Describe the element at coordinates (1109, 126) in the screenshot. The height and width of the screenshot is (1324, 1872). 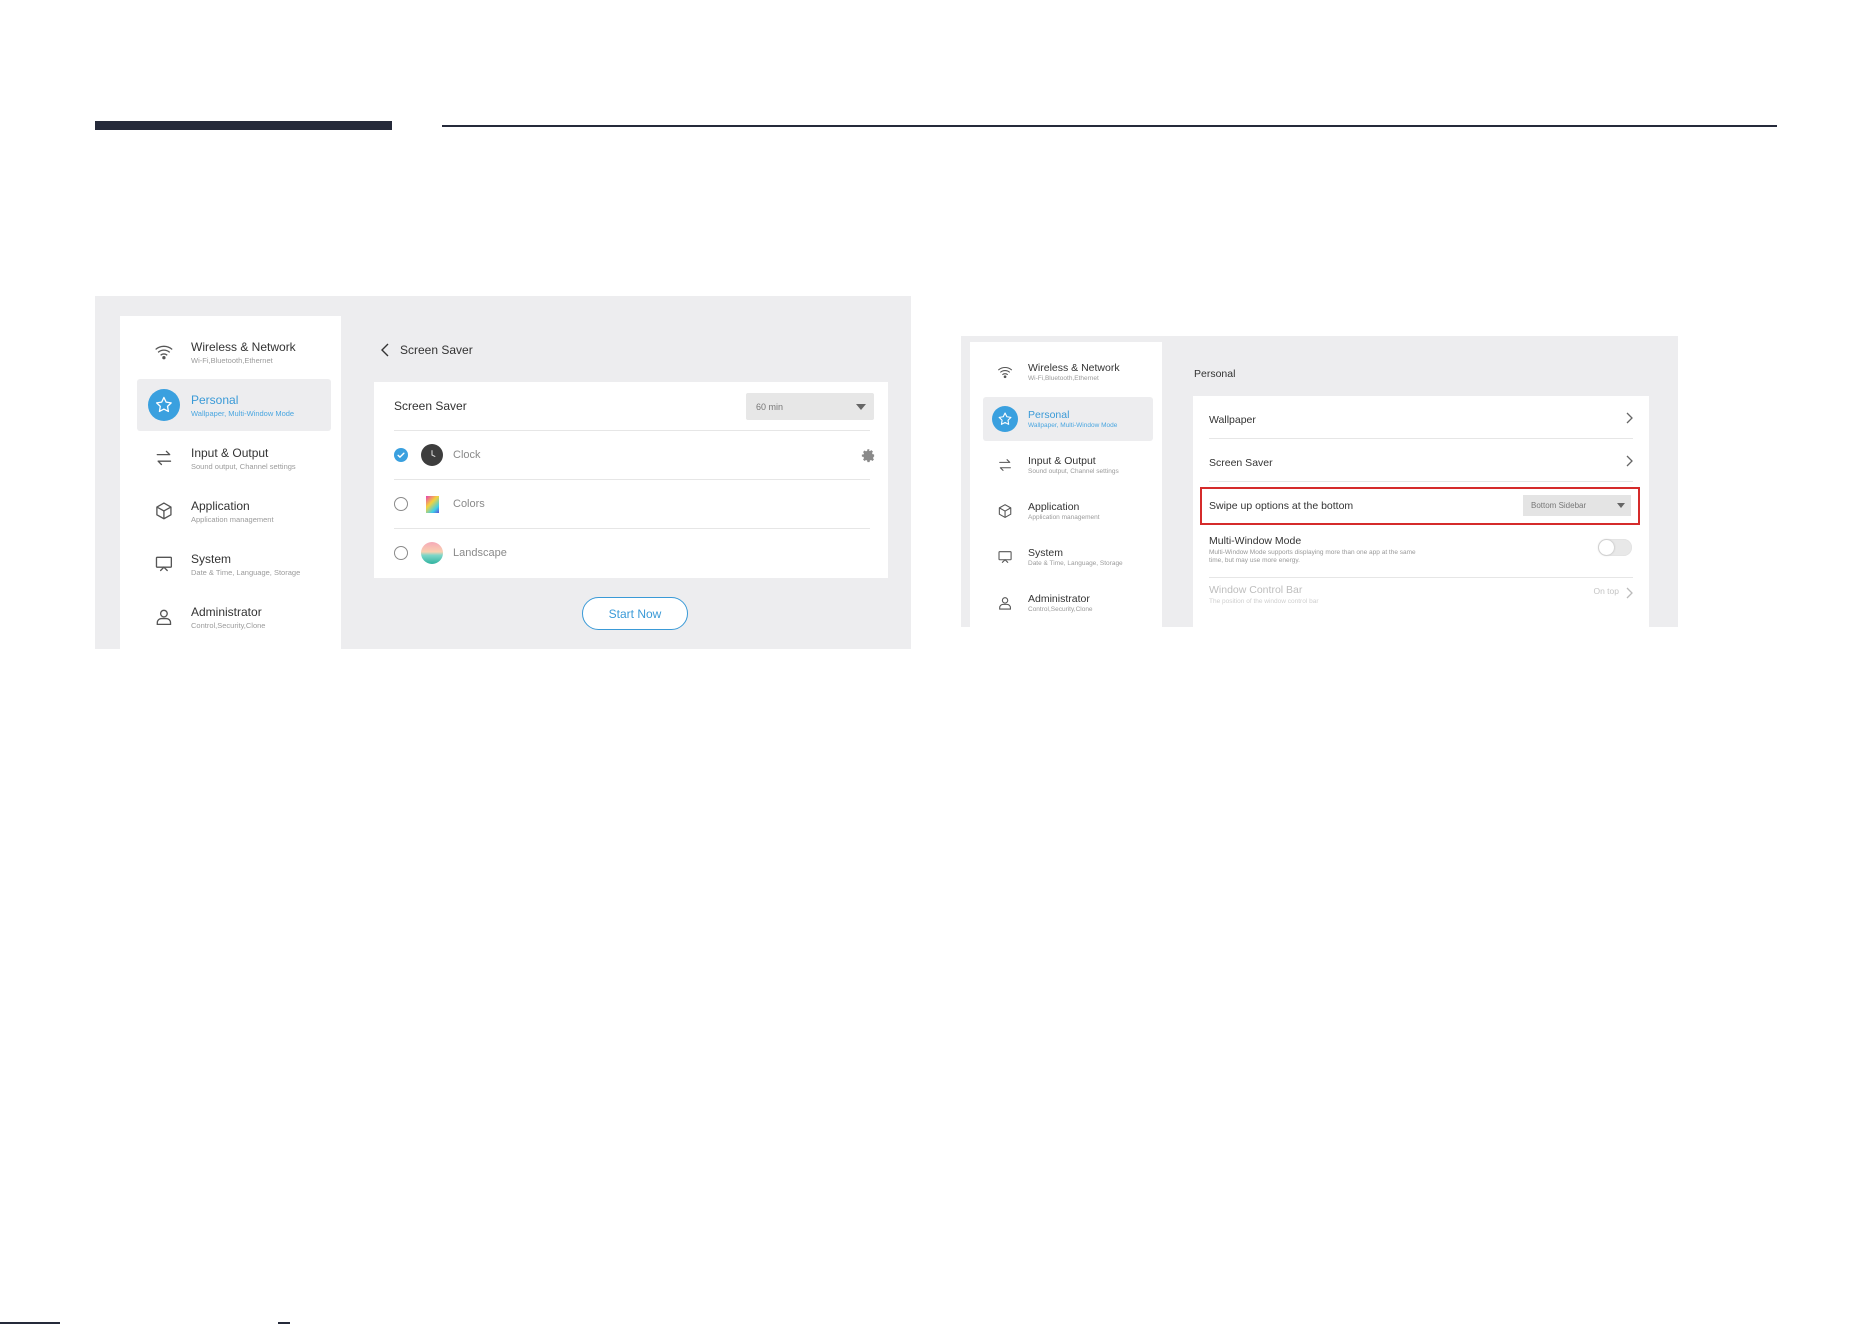
I see `header-rule` at that location.